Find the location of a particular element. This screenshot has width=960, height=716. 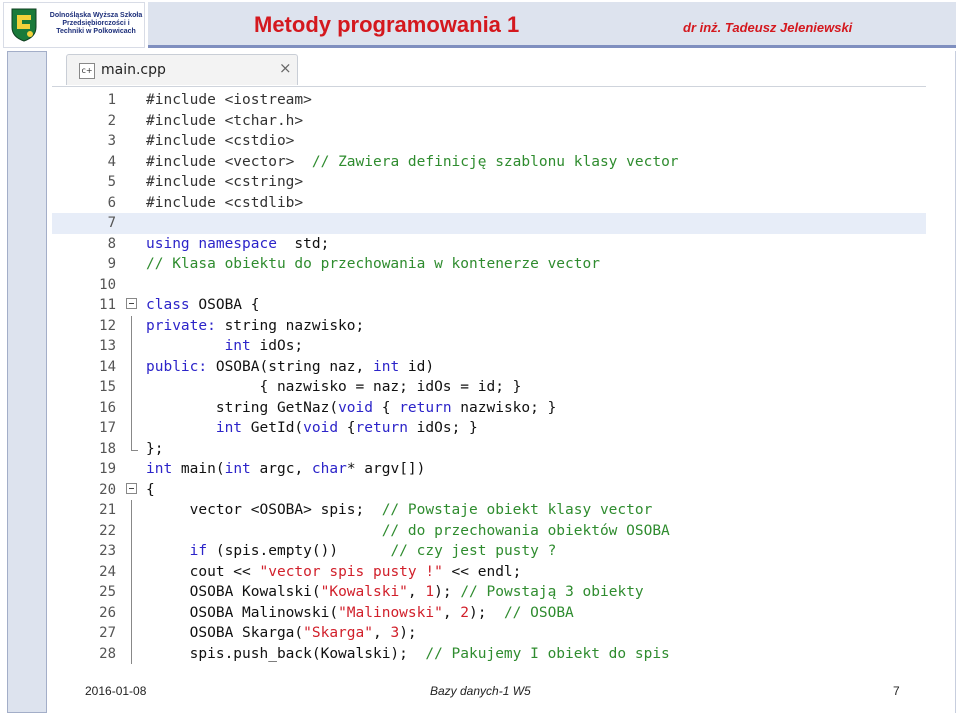

code-line: 27 OSOBA Skarga("Skarga", 3); is located at coordinates (489, 633).